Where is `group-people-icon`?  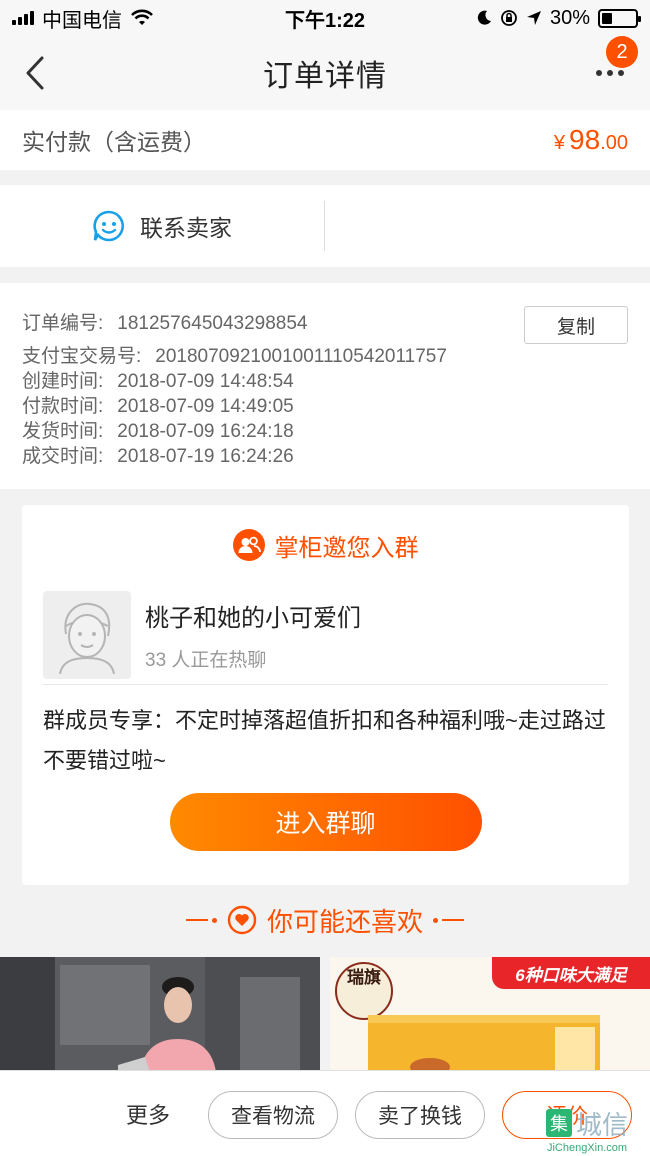
group-people-icon is located at coordinates (248, 545).